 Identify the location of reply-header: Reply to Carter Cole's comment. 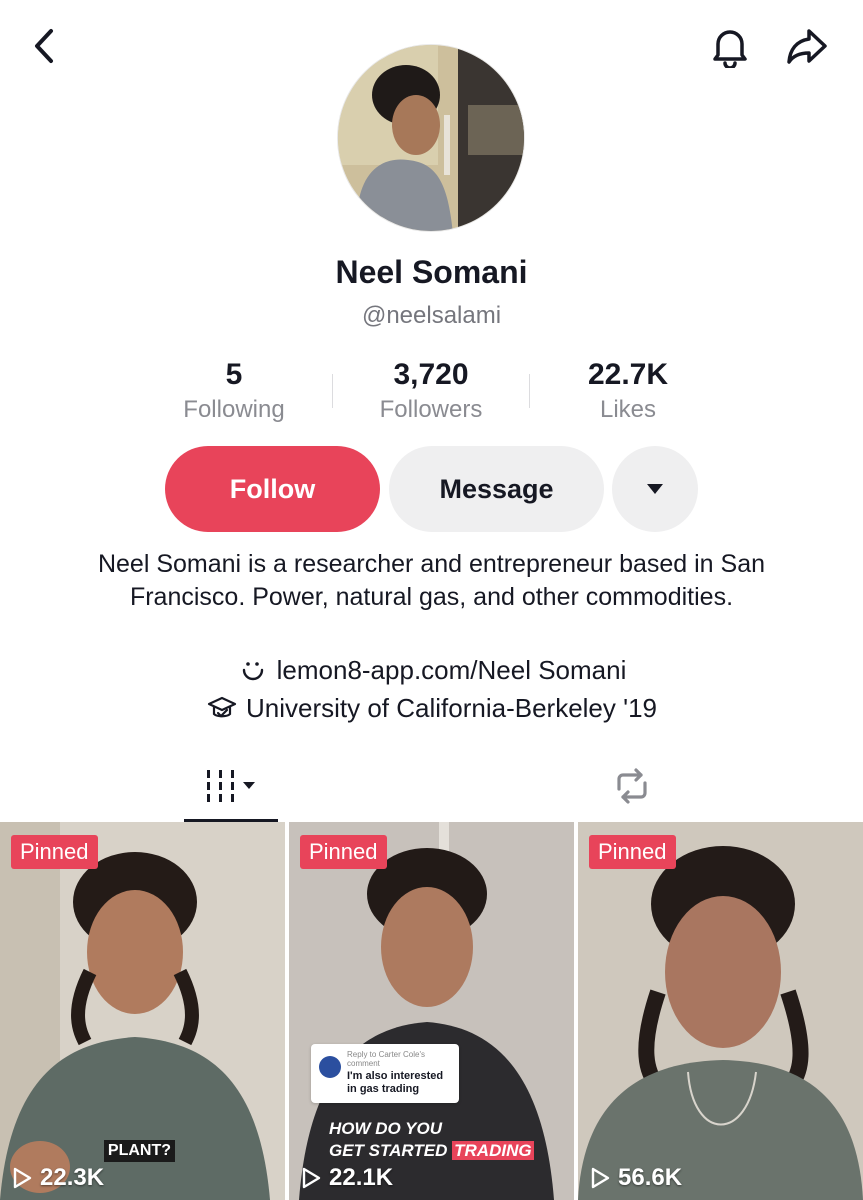
(386, 1059).